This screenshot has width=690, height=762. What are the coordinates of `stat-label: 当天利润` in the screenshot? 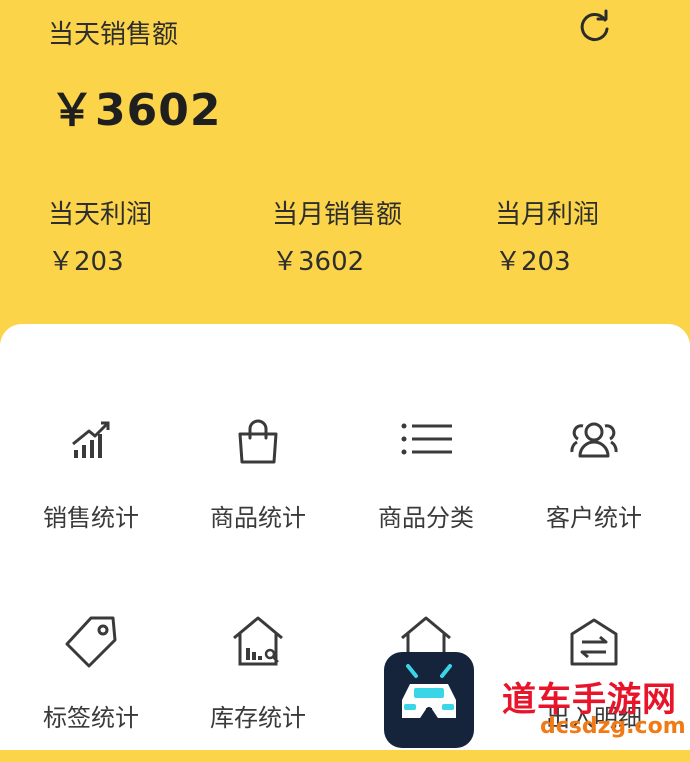 It's located at (100, 215).